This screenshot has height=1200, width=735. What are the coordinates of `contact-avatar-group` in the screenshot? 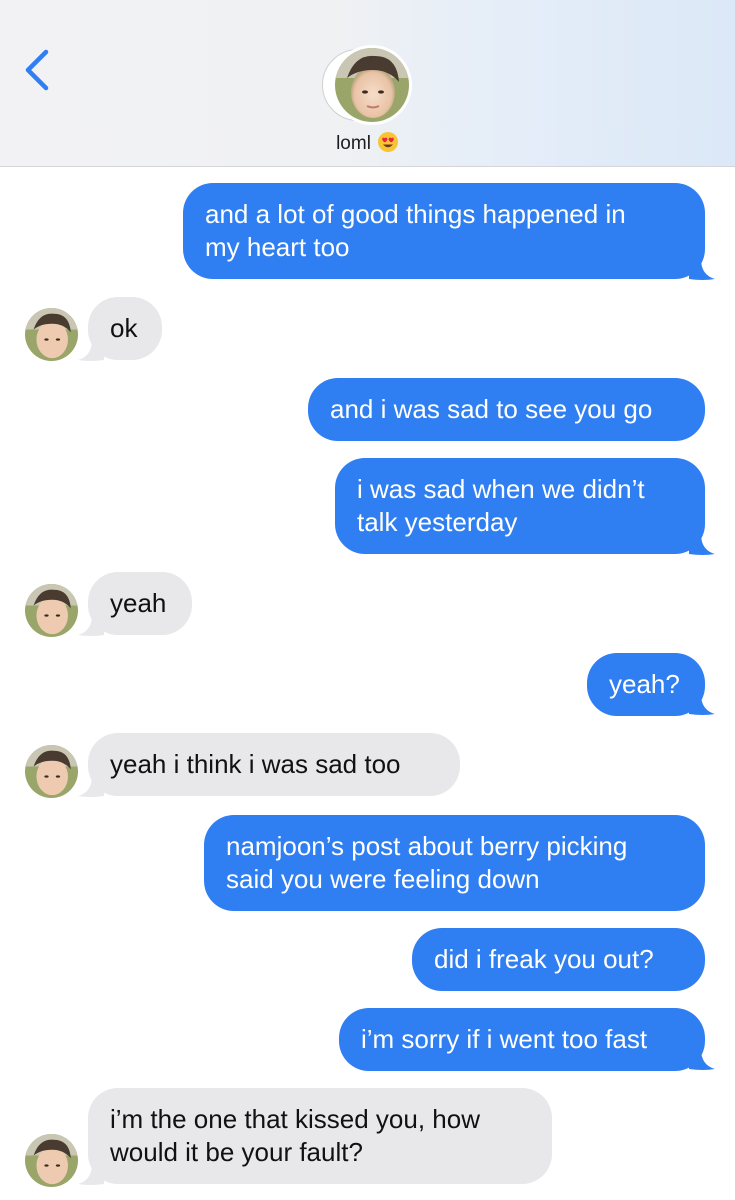 It's located at (368, 85).